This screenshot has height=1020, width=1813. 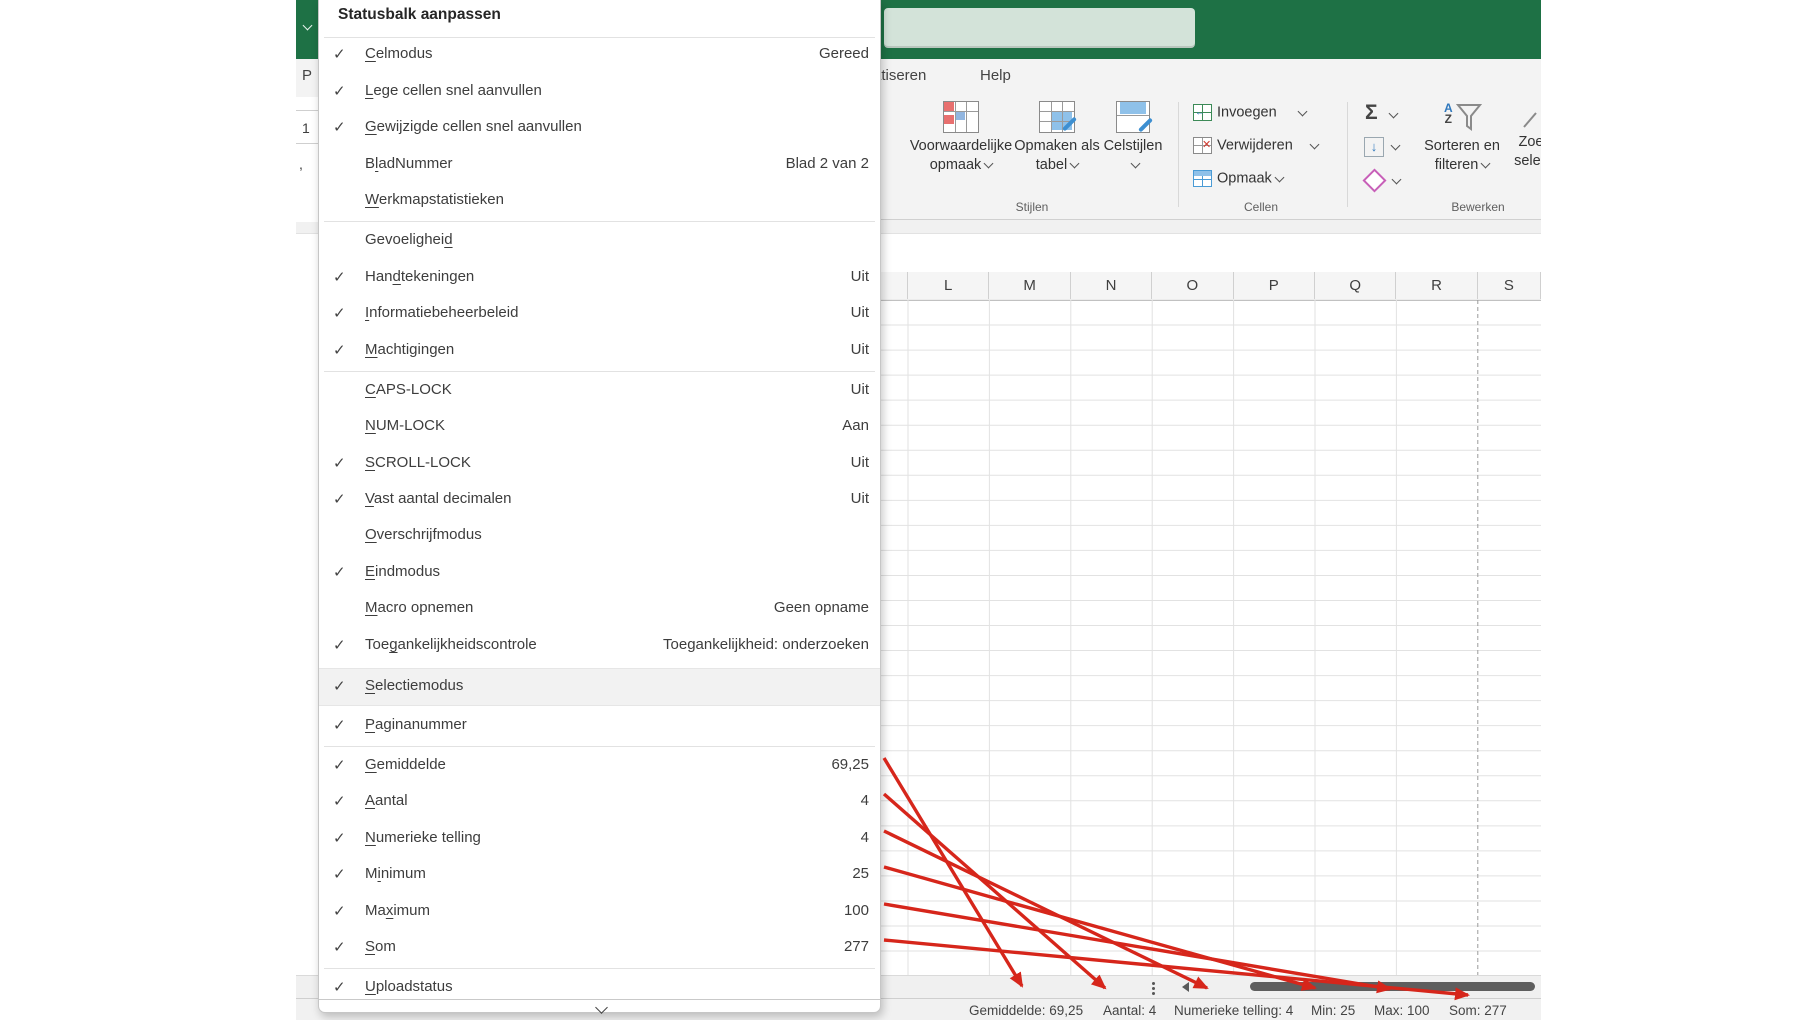 What do you see at coordinates (1527, 161) in the screenshot?
I see `find-select-label-line2: selec` at bounding box center [1527, 161].